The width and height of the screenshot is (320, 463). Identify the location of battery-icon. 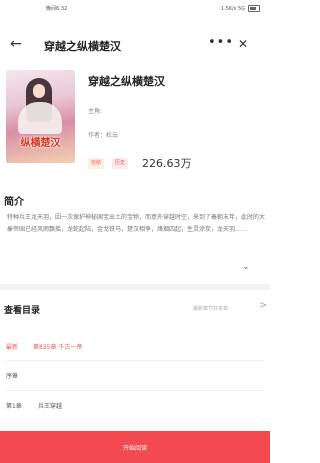
(254, 8).